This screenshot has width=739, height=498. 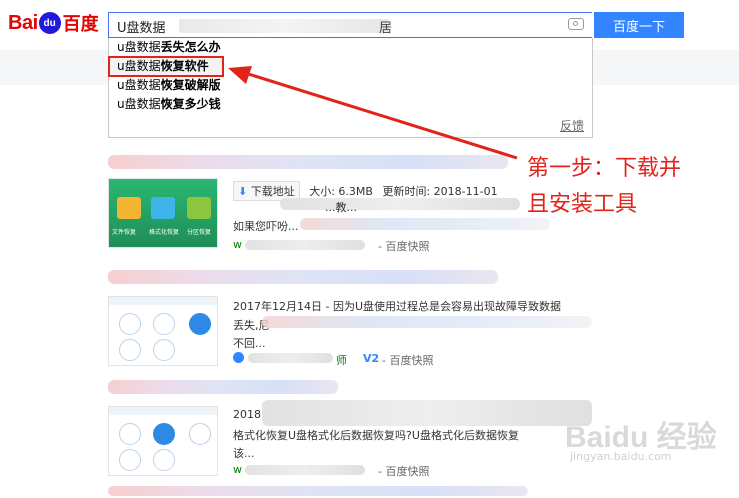 I want to click on search-button: 百度一下, so click(x=639, y=25).